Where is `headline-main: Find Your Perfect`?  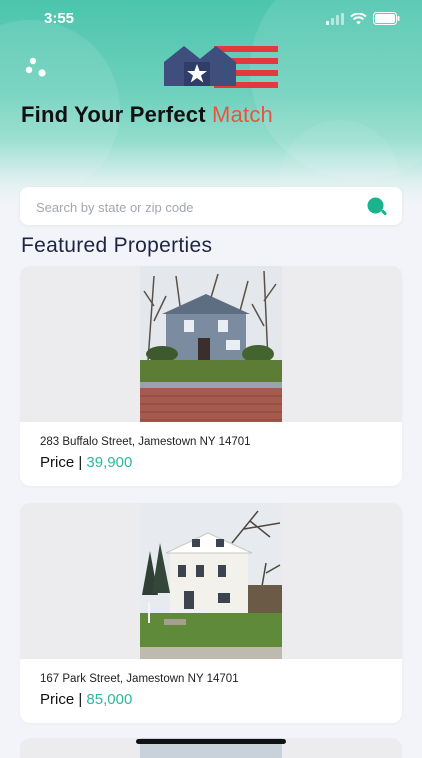
headline-main: Find Your Perfect is located at coordinates (117, 114).